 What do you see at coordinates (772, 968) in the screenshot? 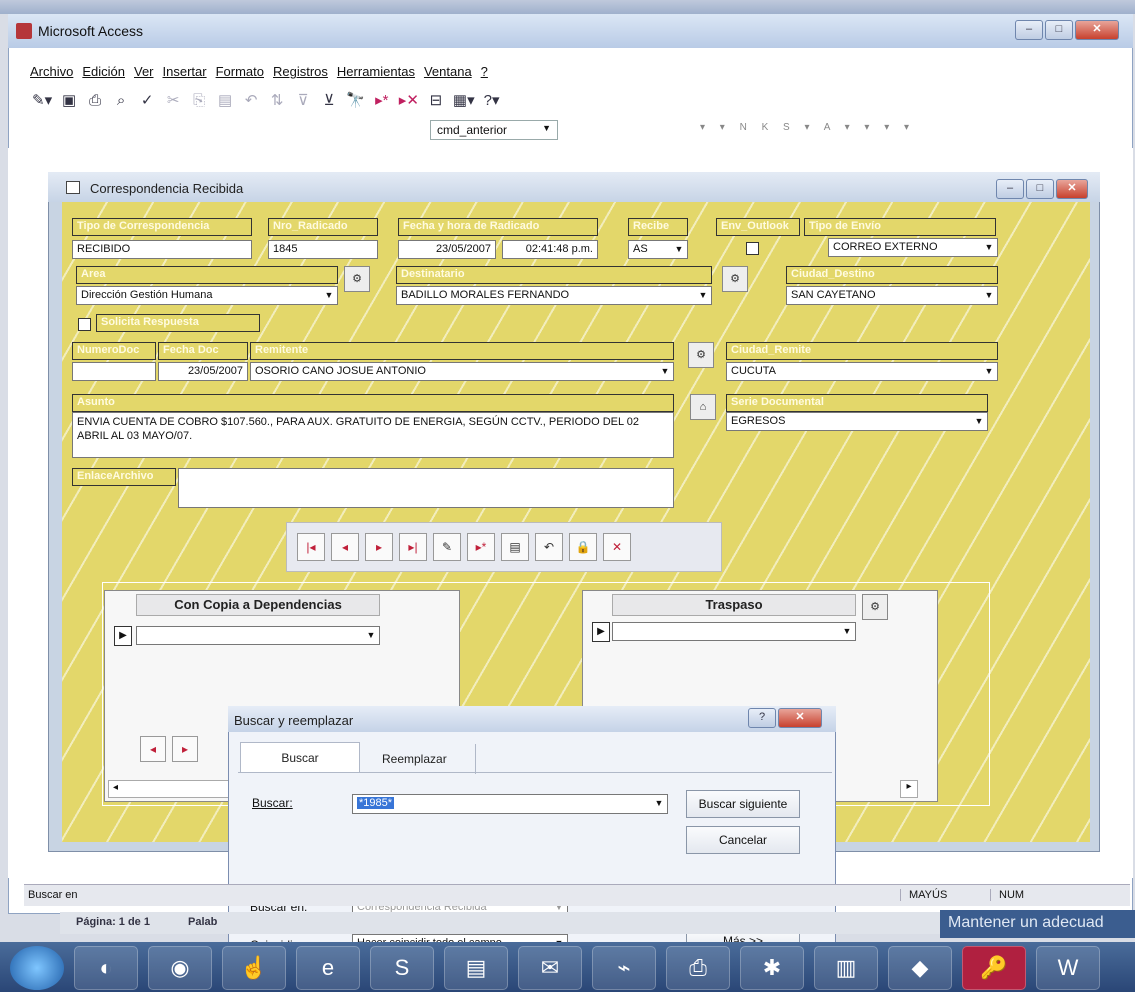
I see `tools-icon: ✱` at bounding box center [772, 968].